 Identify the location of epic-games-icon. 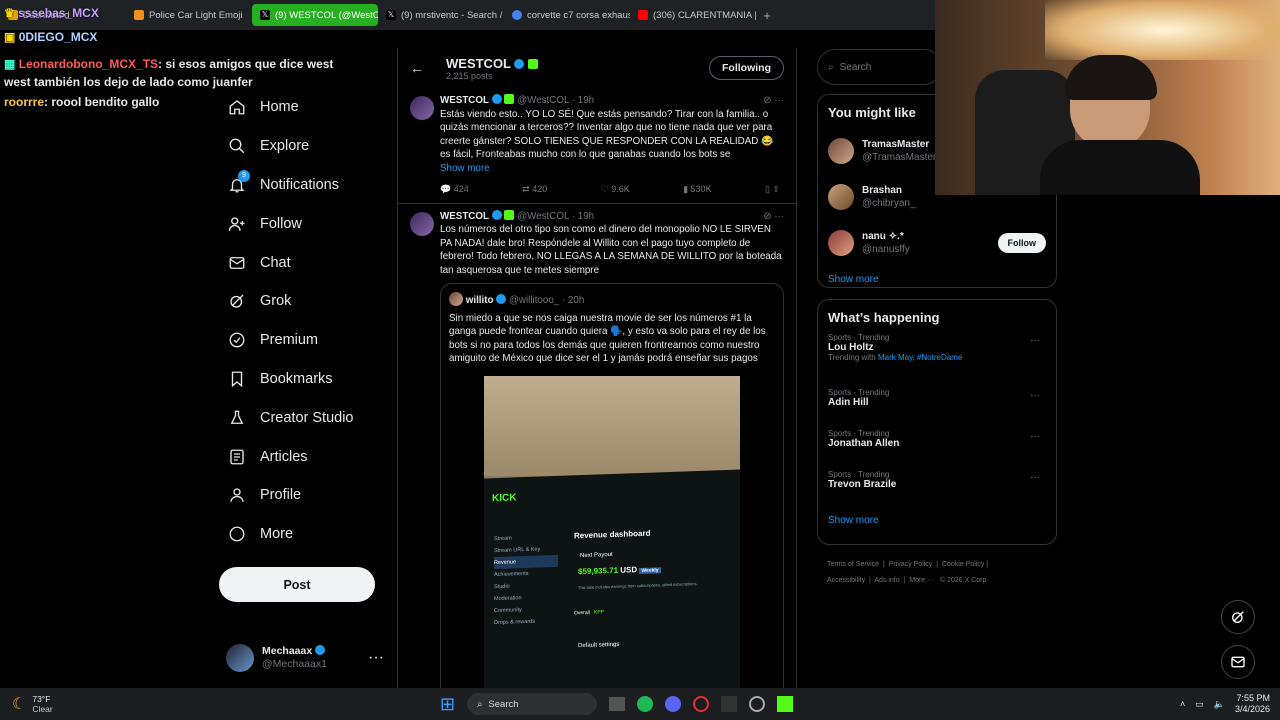
(729, 704).